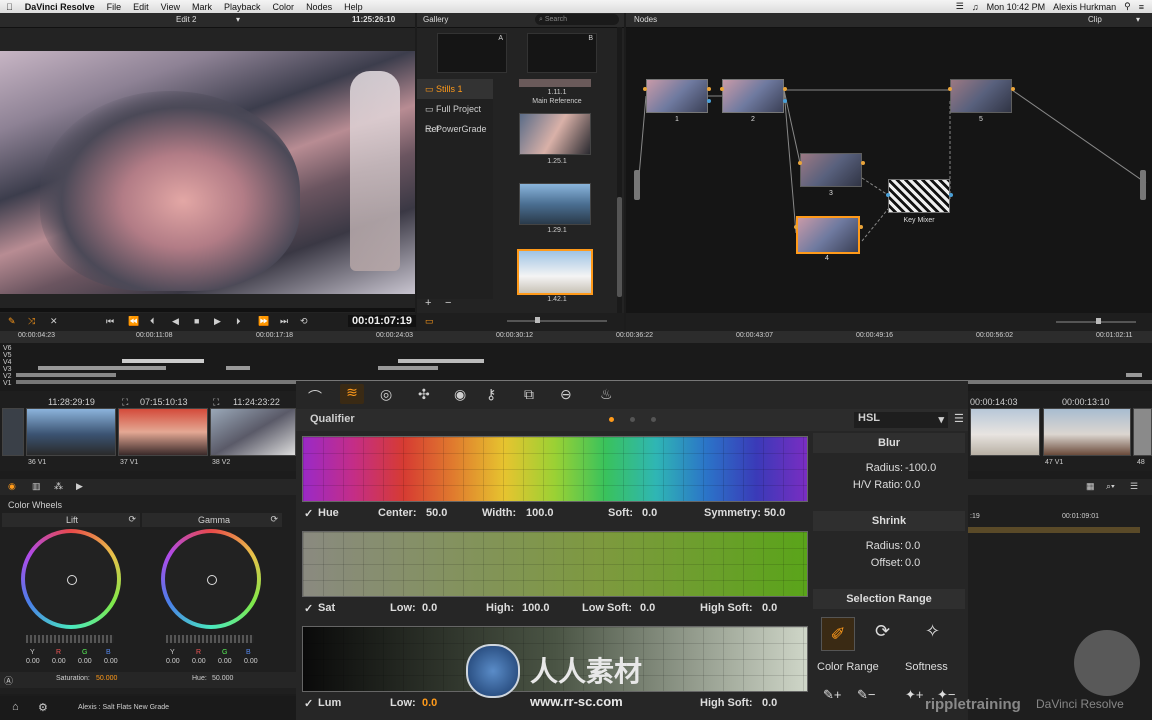  What do you see at coordinates (577, 19) in the screenshot?
I see `gallery-search-input: ⌕ Search` at bounding box center [577, 19].